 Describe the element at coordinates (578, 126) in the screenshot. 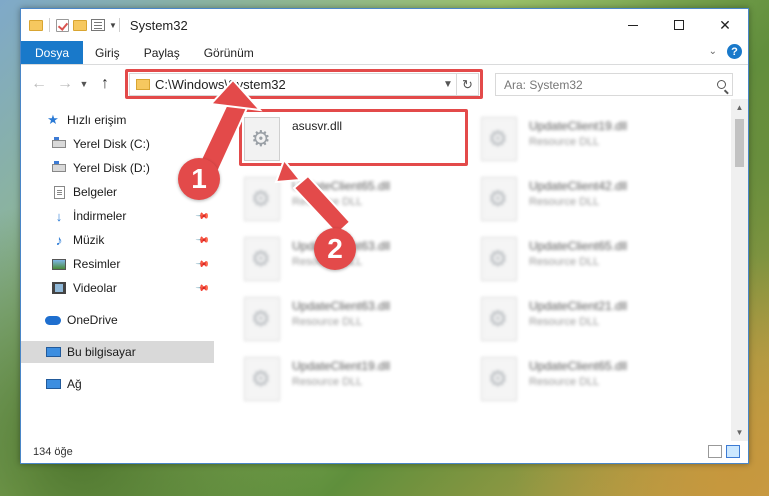

I see `file-name: UpdateClient19.dll` at that location.